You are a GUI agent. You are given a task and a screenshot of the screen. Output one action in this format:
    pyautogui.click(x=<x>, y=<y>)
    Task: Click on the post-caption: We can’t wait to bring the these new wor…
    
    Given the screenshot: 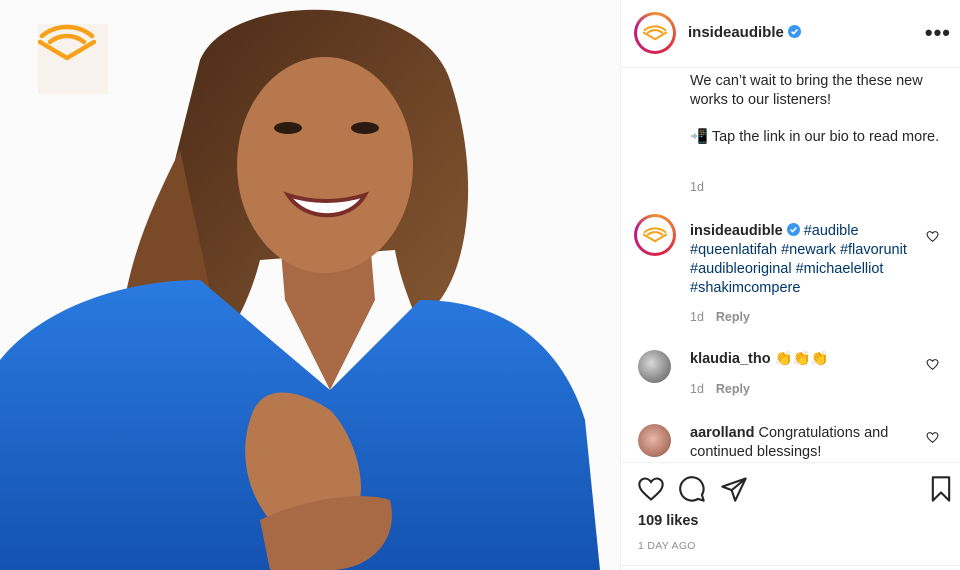 What is the action you would take?
    pyautogui.click(x=815, y=118)
    